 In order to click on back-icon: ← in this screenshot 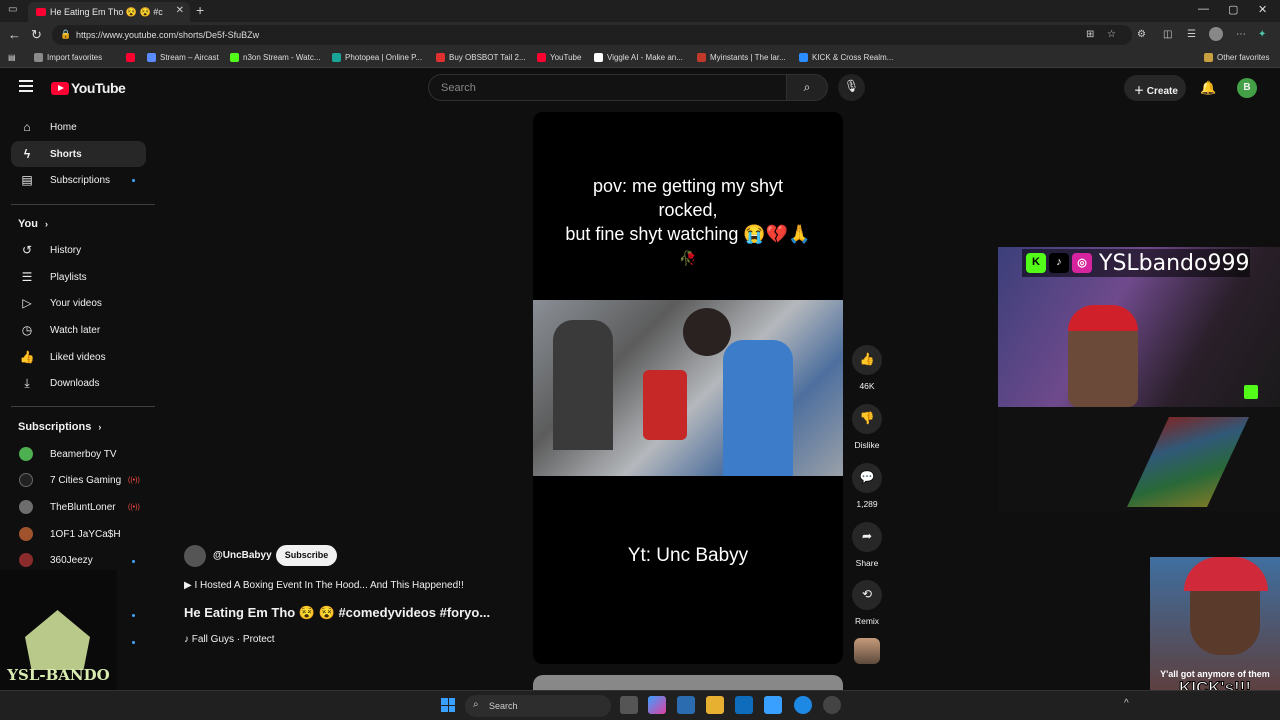, I will do `click(14, 34)`.